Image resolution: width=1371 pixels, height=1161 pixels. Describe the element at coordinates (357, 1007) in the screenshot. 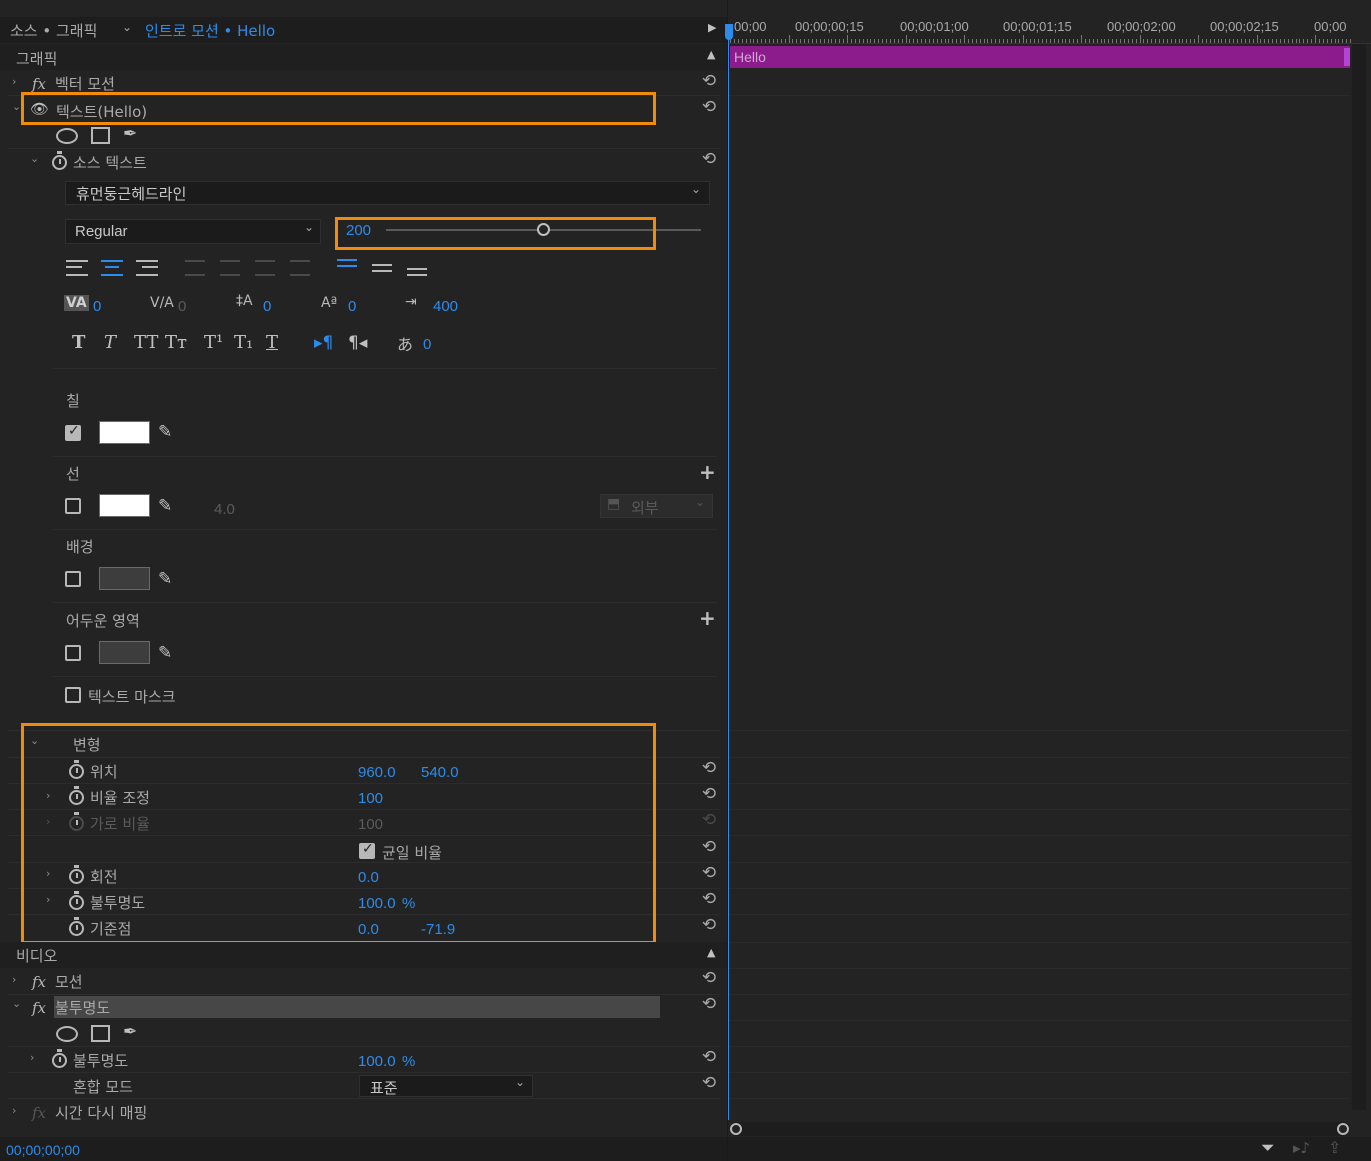

I see `opacity-effect-row` at that location.